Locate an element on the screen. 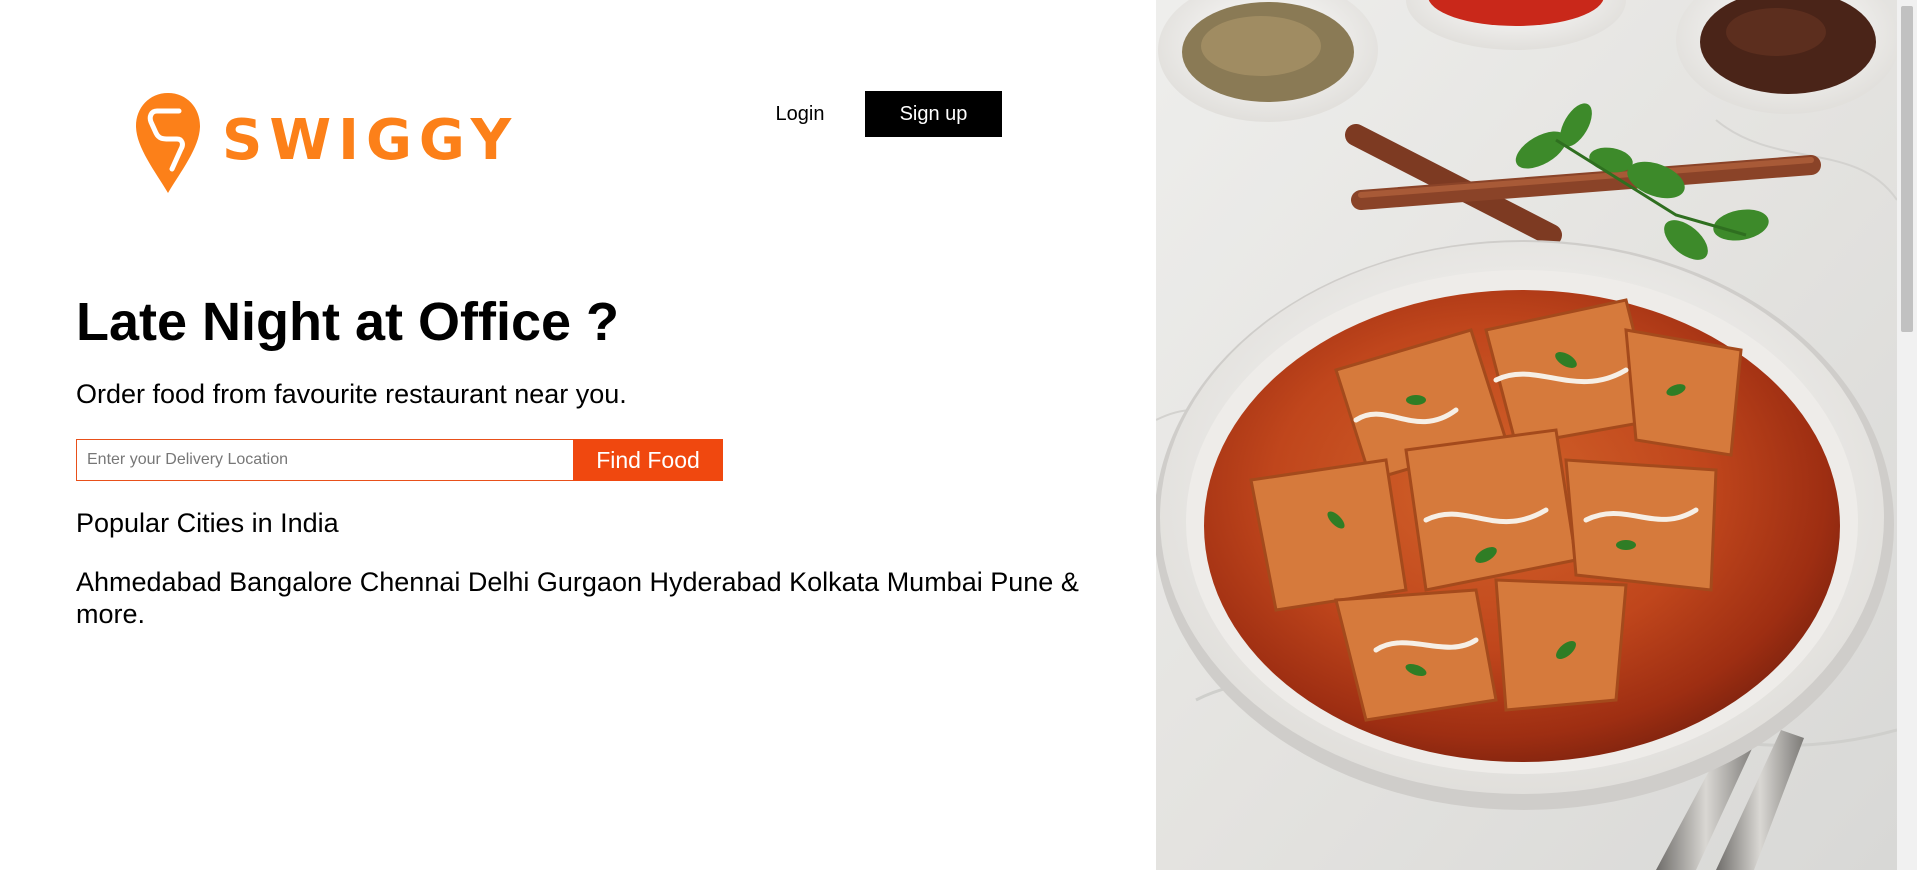  city-link-bangalore: Bangalore is located at coordinates (290, 582).